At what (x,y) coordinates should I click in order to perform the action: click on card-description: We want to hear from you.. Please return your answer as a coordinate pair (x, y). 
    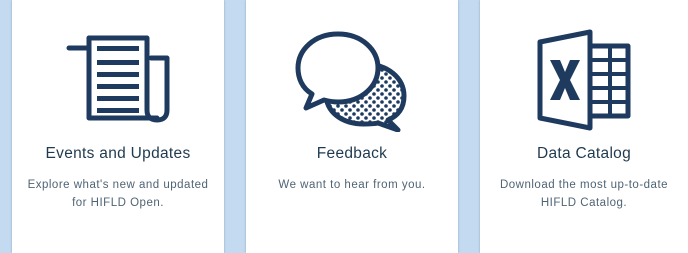
    Looking at the image, I should click on (352, 185).